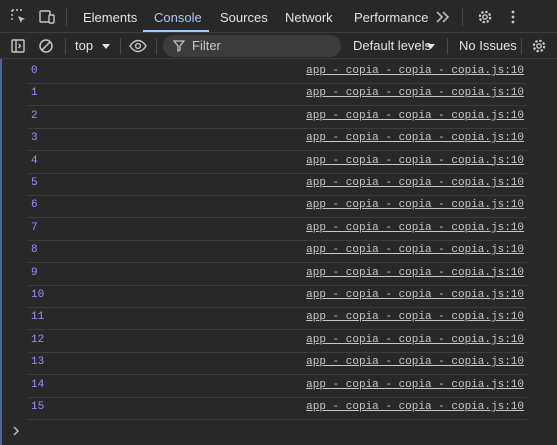 This screenshot has width=557, height=445. Describe the element at coordinates (34, 71) in the screenshot. I see `console-message-value: 0` at that location.